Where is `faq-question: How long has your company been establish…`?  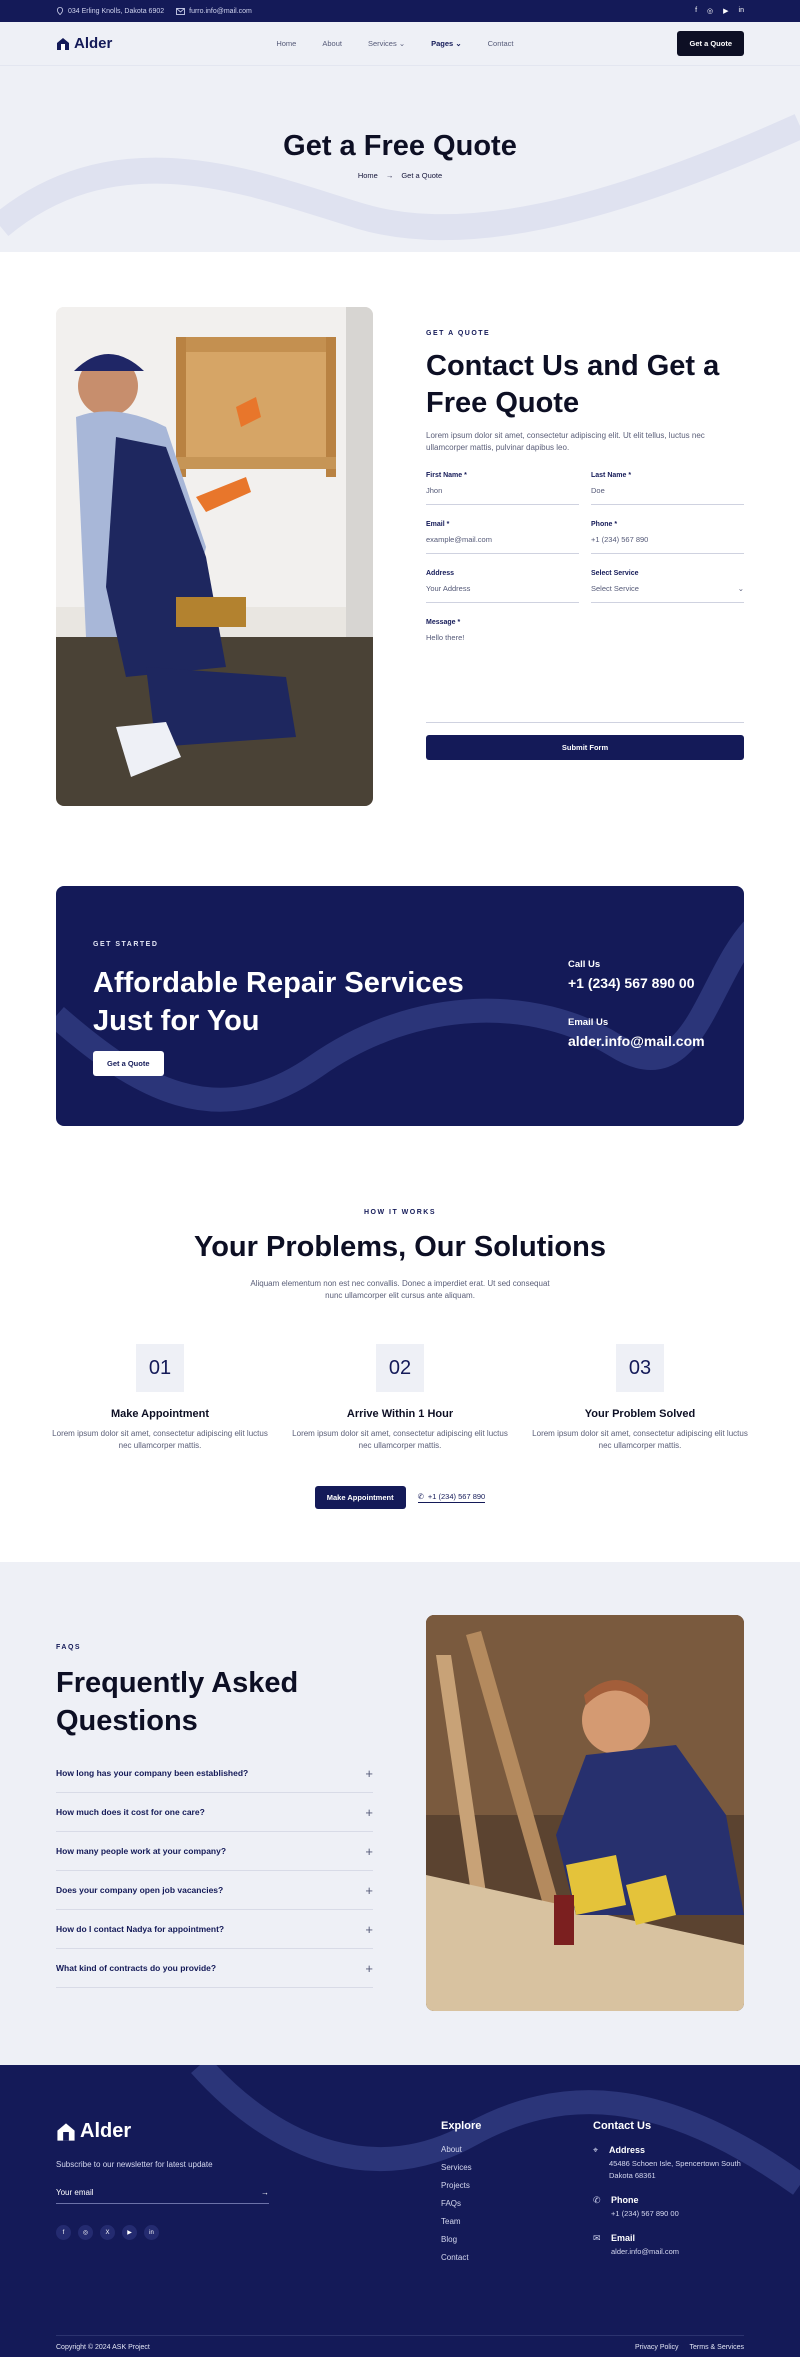
faq-question: How long has your company been establish… is located at coordinates (152, 1773).